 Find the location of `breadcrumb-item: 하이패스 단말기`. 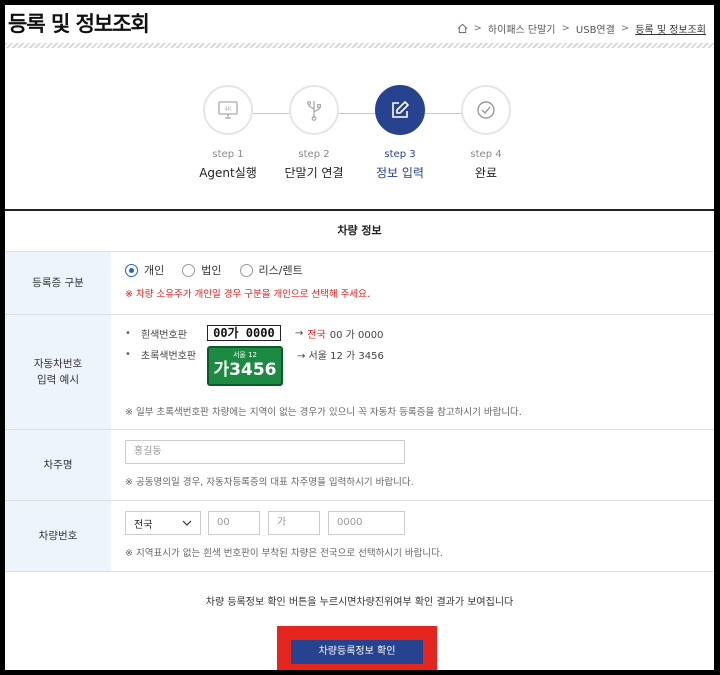

breadcrumb-item: 하이패스 단말기 is located at coordinates (522, 28).